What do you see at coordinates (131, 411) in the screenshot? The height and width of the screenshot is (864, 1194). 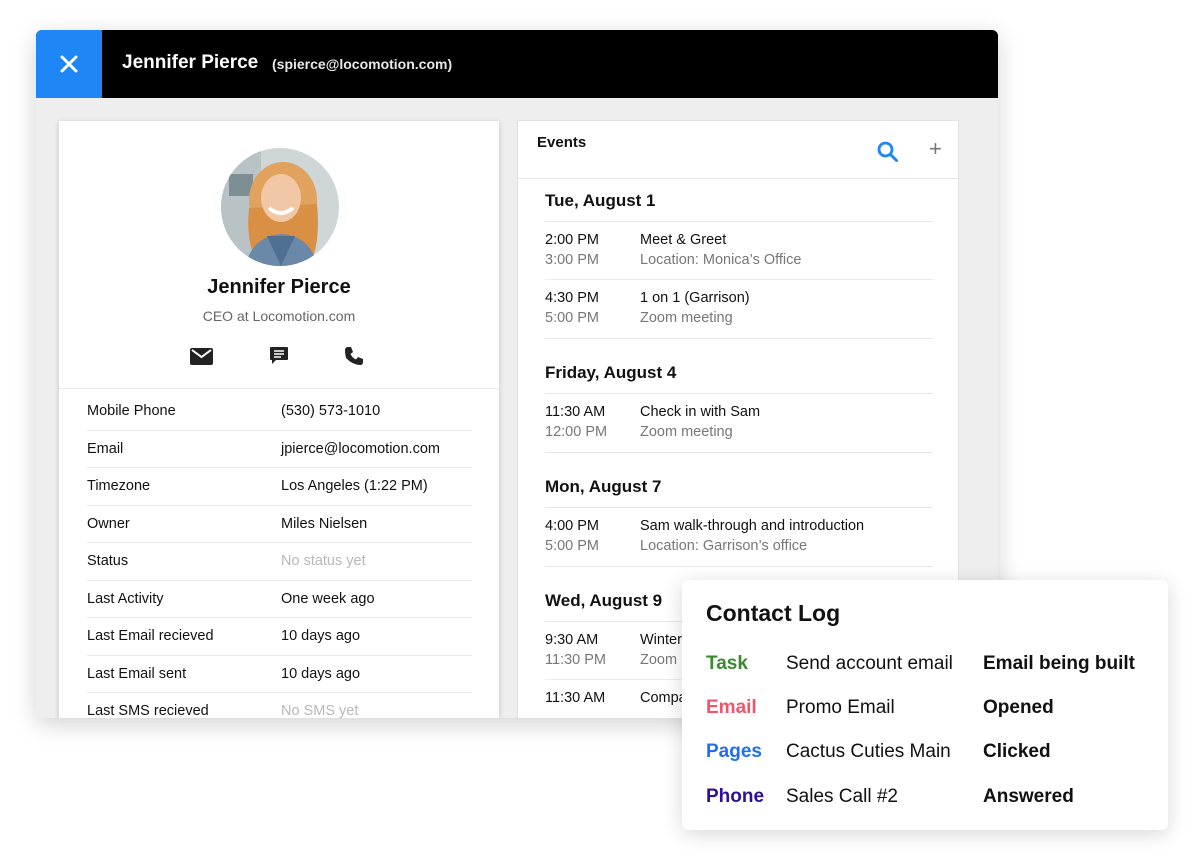 I see `contact-field-label: Mobile Phone` at bounding box center [131, 411].